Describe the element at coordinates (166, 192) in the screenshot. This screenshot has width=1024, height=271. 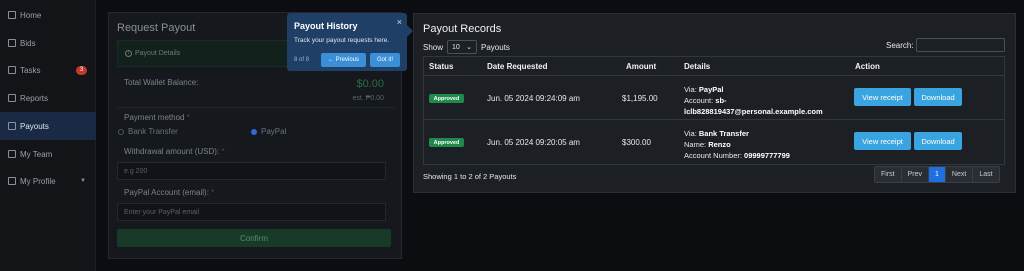
I see `paypal-account-label-text: PayPal Account (email):` at that location.